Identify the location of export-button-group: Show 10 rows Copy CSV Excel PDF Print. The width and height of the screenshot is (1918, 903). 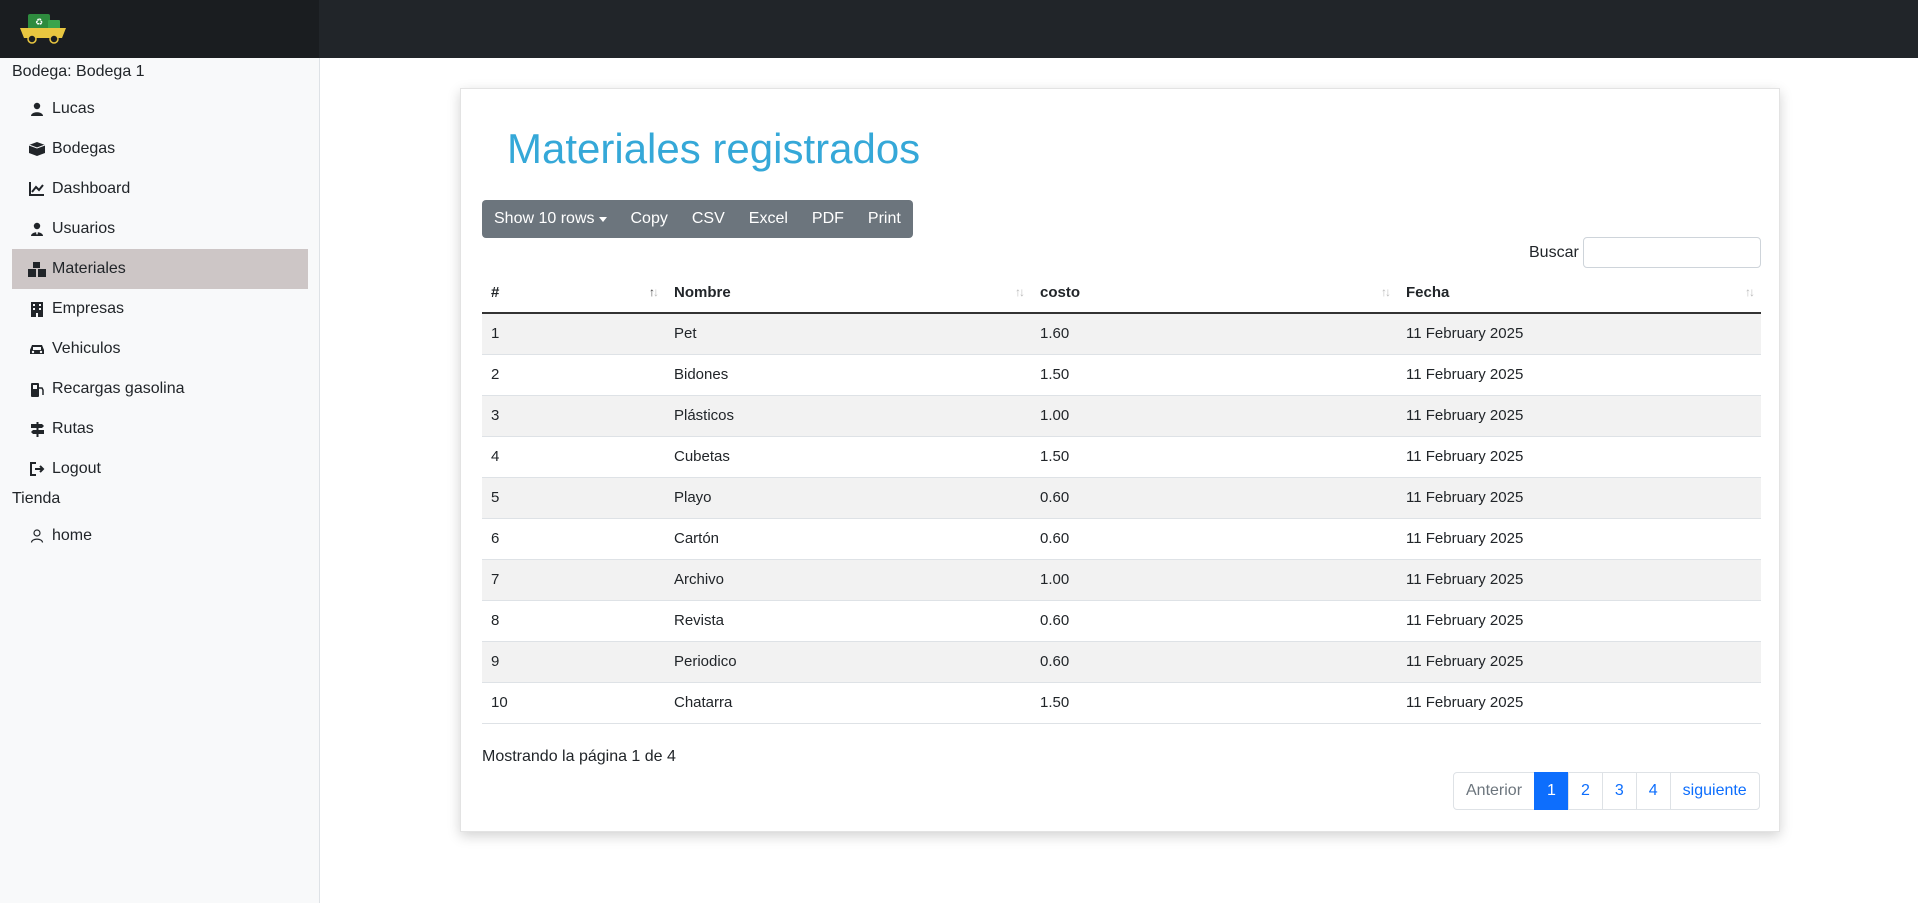
(697, 219).